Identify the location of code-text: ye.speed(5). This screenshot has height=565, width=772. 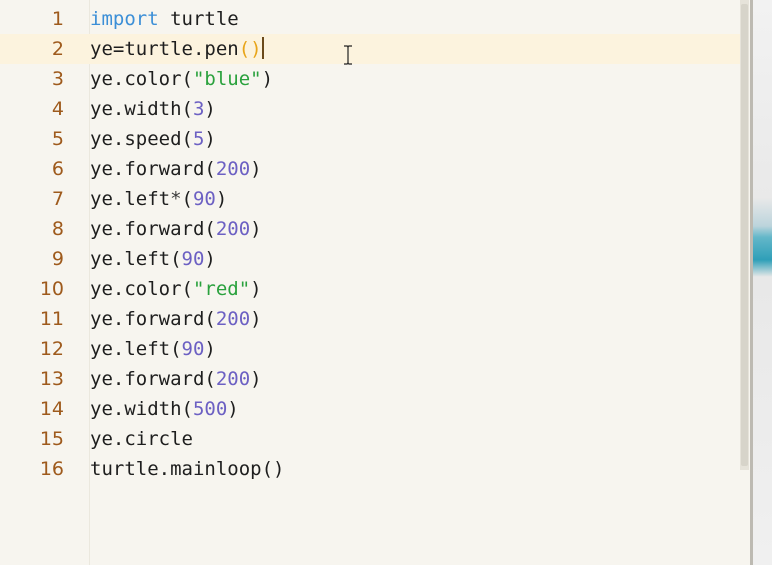
(153, 139).